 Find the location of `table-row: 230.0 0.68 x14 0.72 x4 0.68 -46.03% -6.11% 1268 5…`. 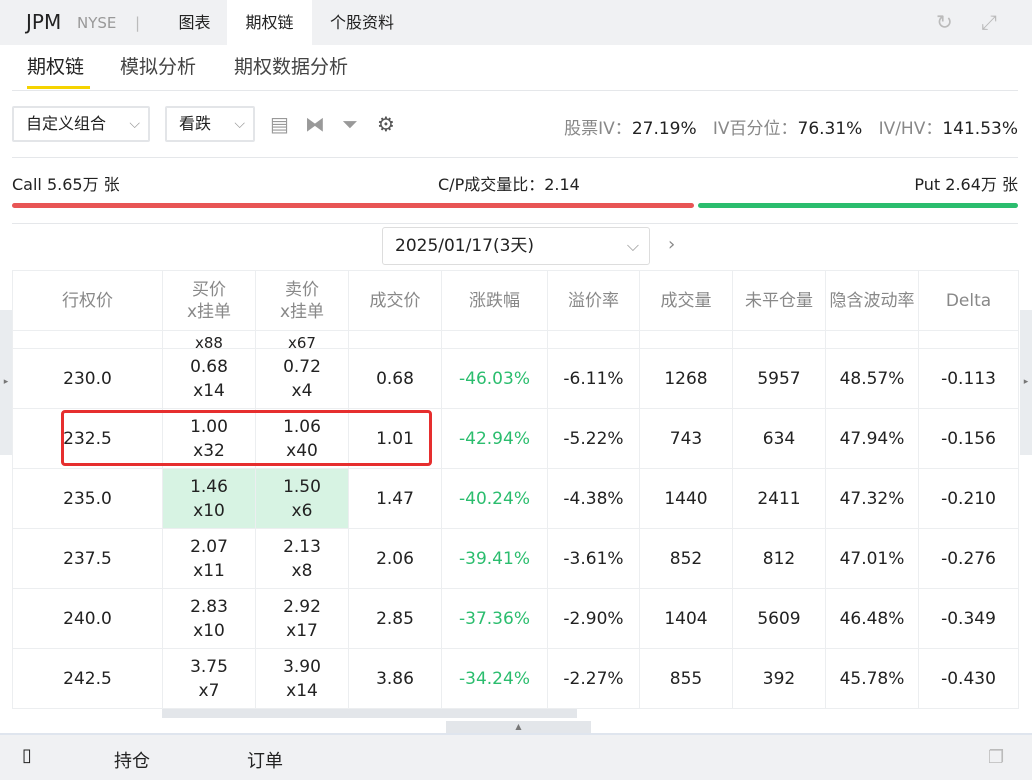

table-row: 230.0 0.68 x14 0.72 x4 0.68 -46.03% -6.11% 1268 5… is located at coordinates (515, 378).